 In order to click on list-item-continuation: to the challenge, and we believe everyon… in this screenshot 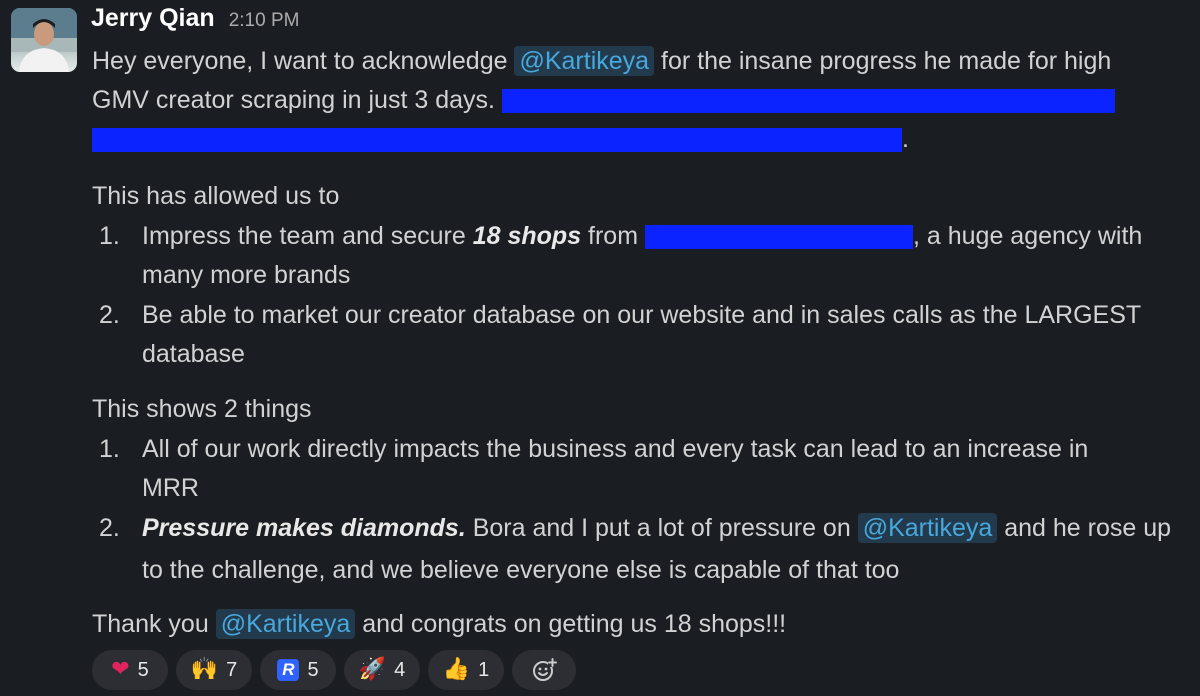, I will do `click(521, 570)`.